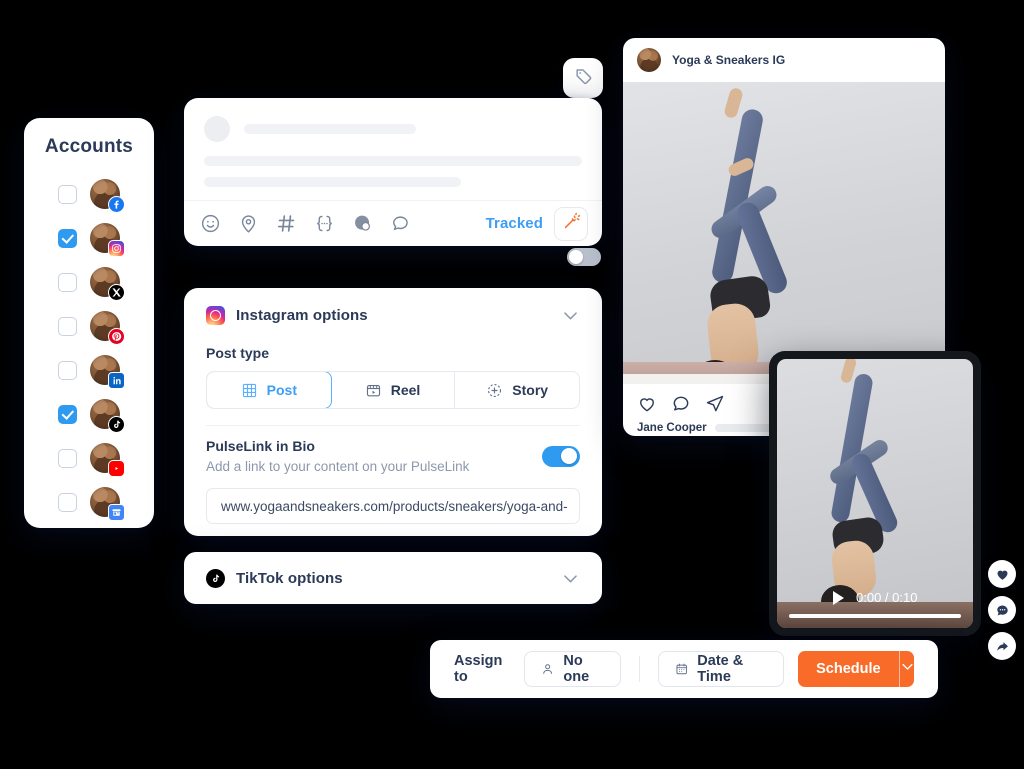 The height and width of the screenshot is (769, 1024). Describe the element at coordinates (647, 404) in the screenshot. I see `heart-icon` at that location.